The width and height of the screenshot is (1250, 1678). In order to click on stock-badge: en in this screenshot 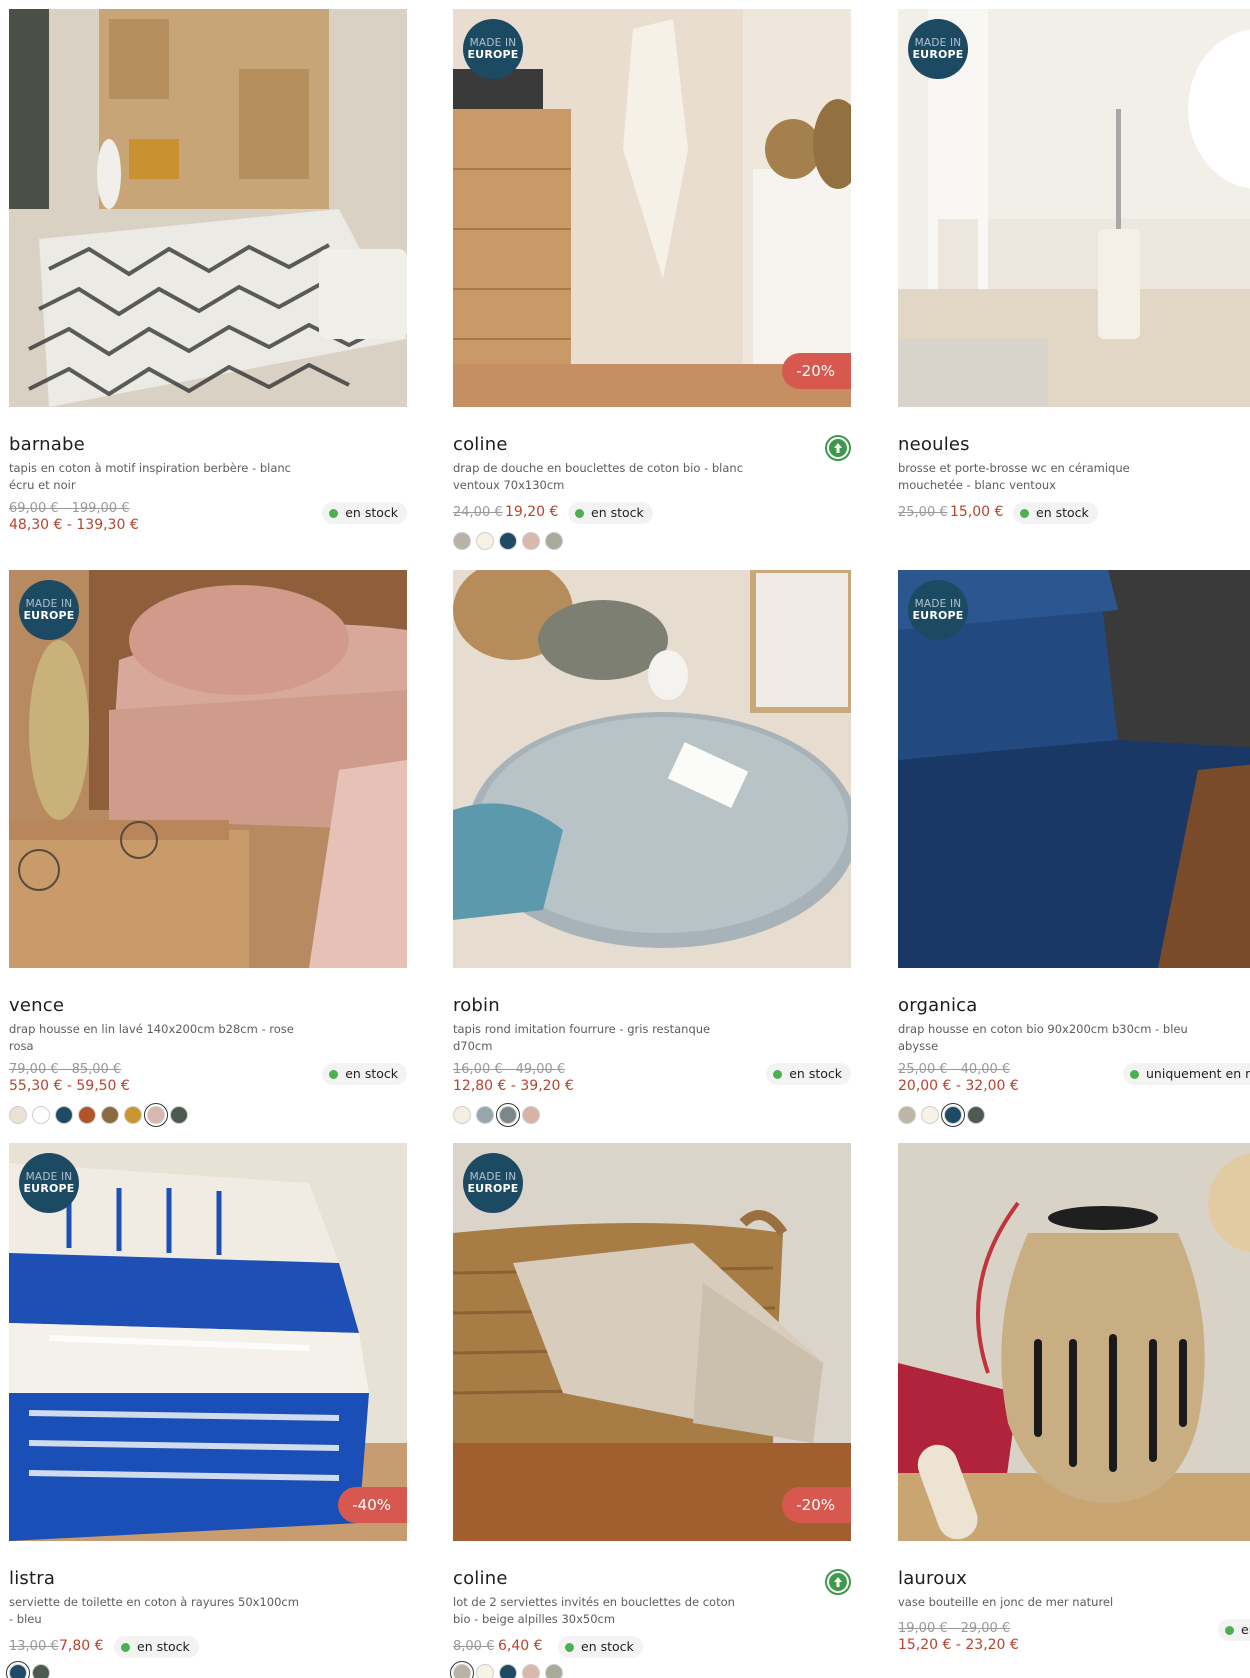, I will do `click(1234, 1630)`.